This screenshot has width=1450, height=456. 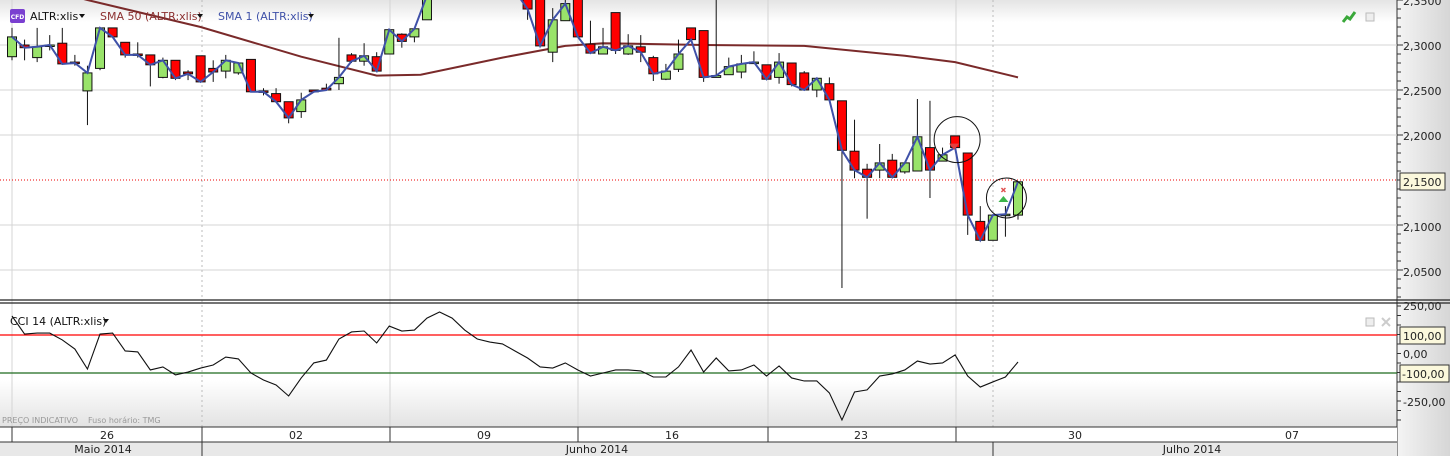 I want to click on cci-lower-label: -100,00, so click(x=1423, y=374).